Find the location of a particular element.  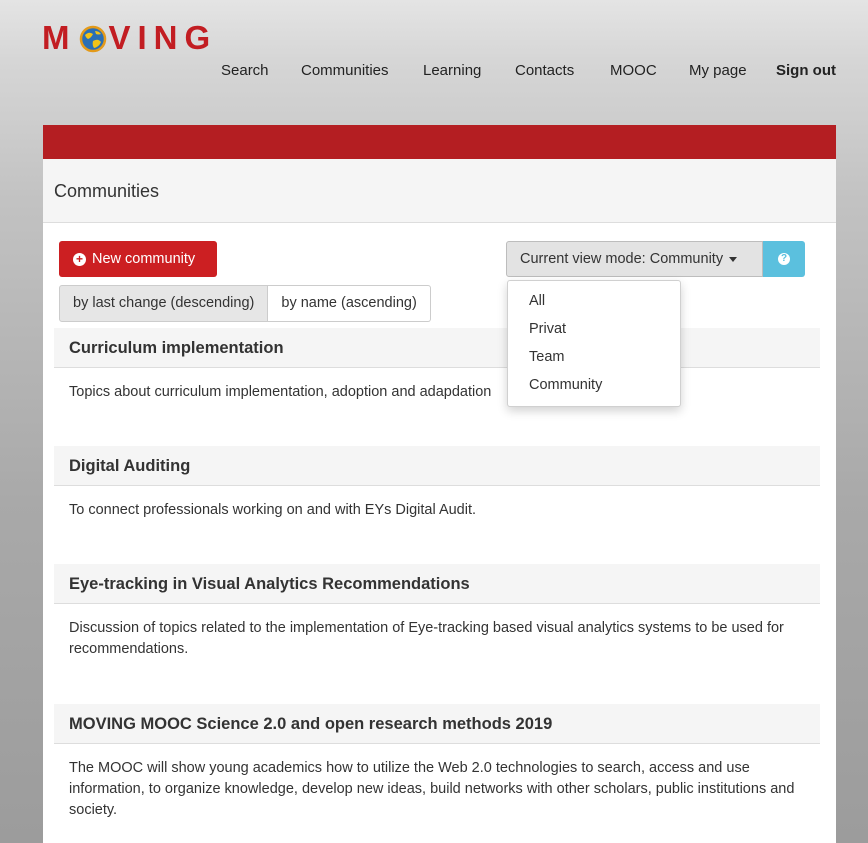

nav-mooc: MOOC is located at coordinates (633, 70).